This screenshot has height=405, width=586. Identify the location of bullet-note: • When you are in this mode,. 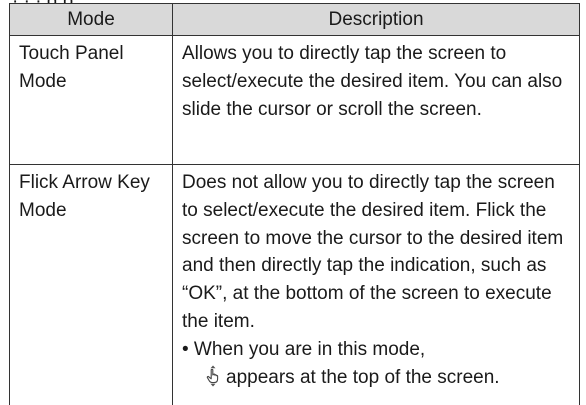
(304, 349).